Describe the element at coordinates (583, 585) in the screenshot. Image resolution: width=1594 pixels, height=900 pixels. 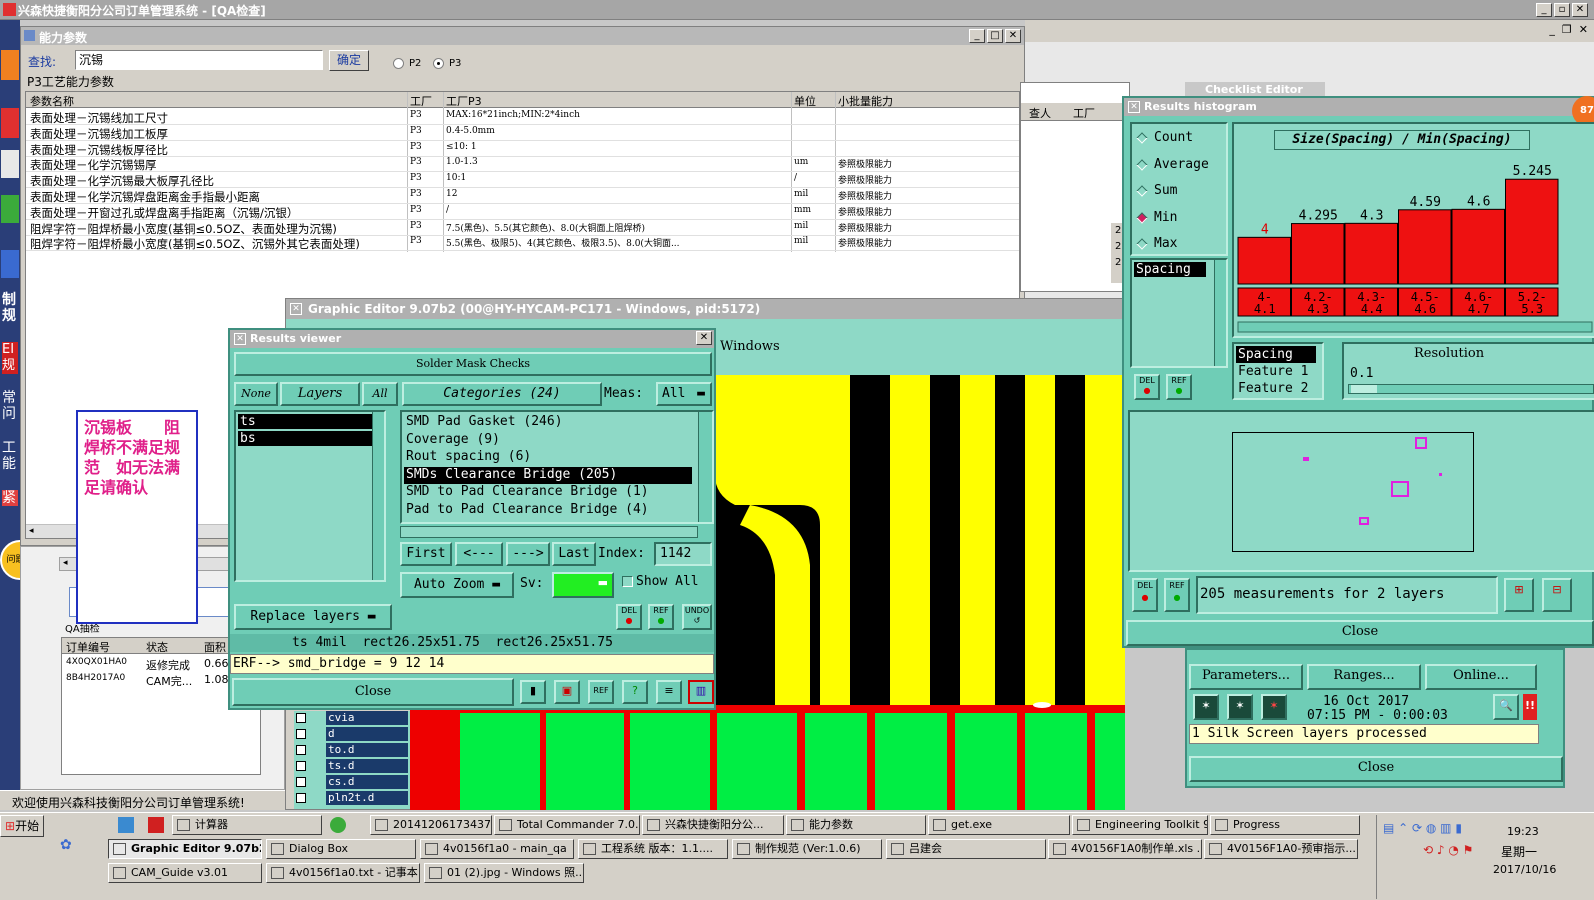
I see `sv-color-dropdown: ▬` at that location.